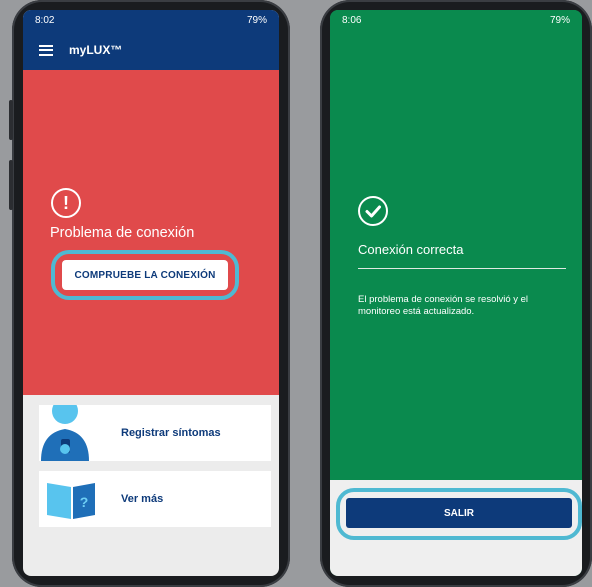 The image size is (592, 587). I want to click on check-circle-icon, so click(373, 211).